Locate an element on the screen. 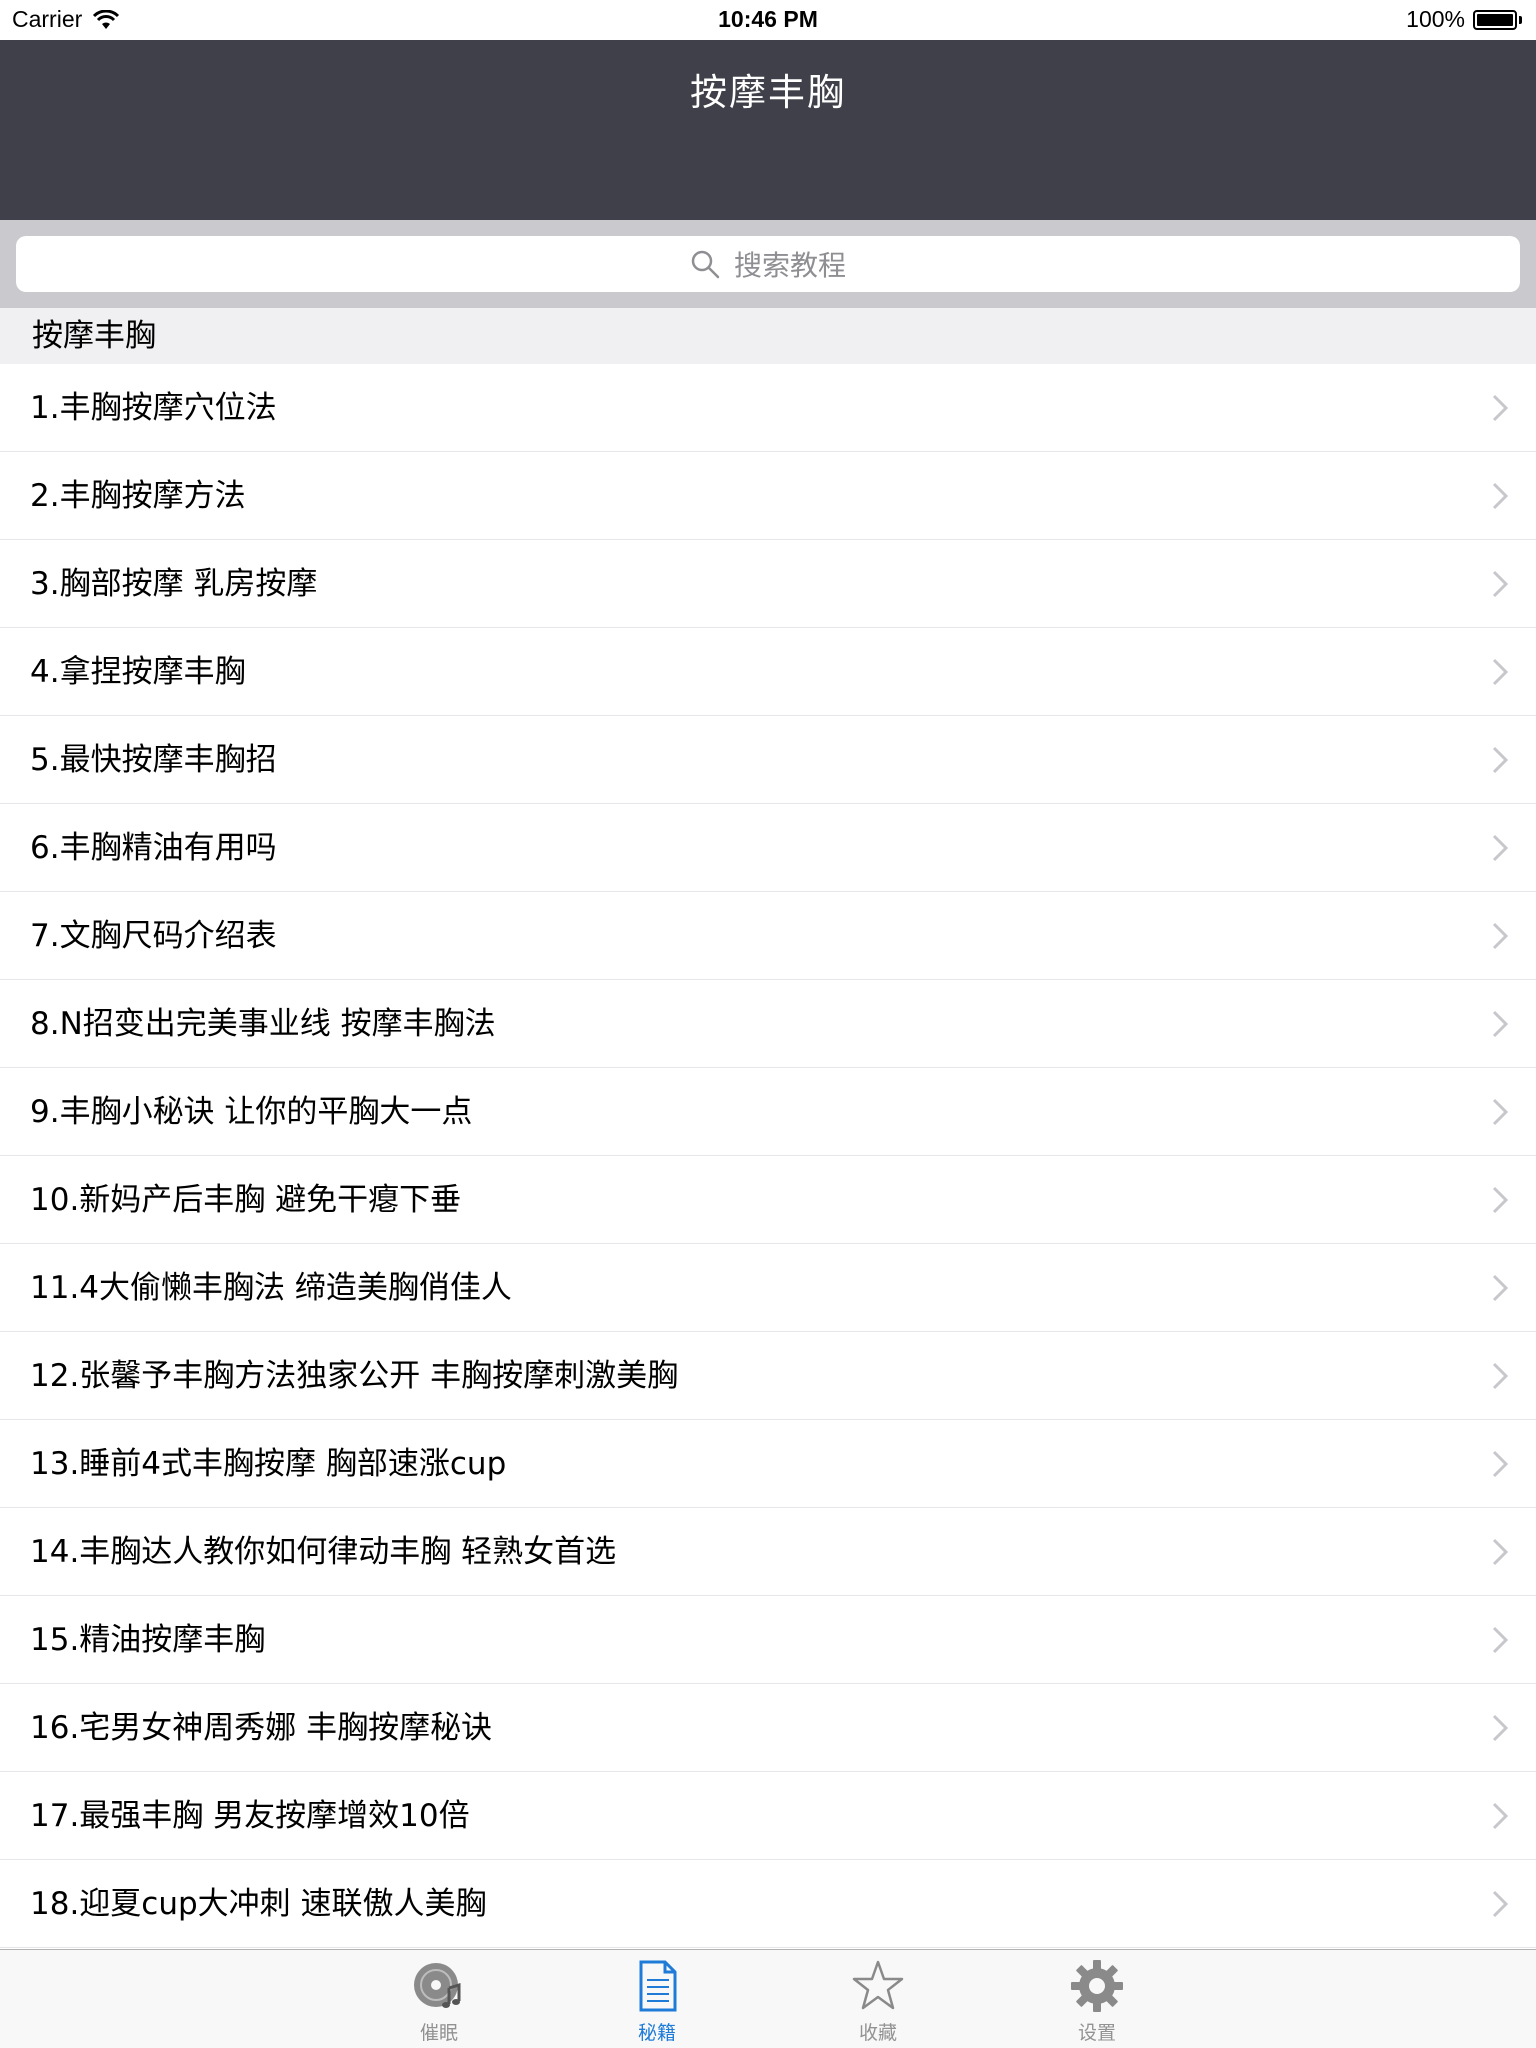  status-time: 10:46 PM is located at coordinates (768, 19).